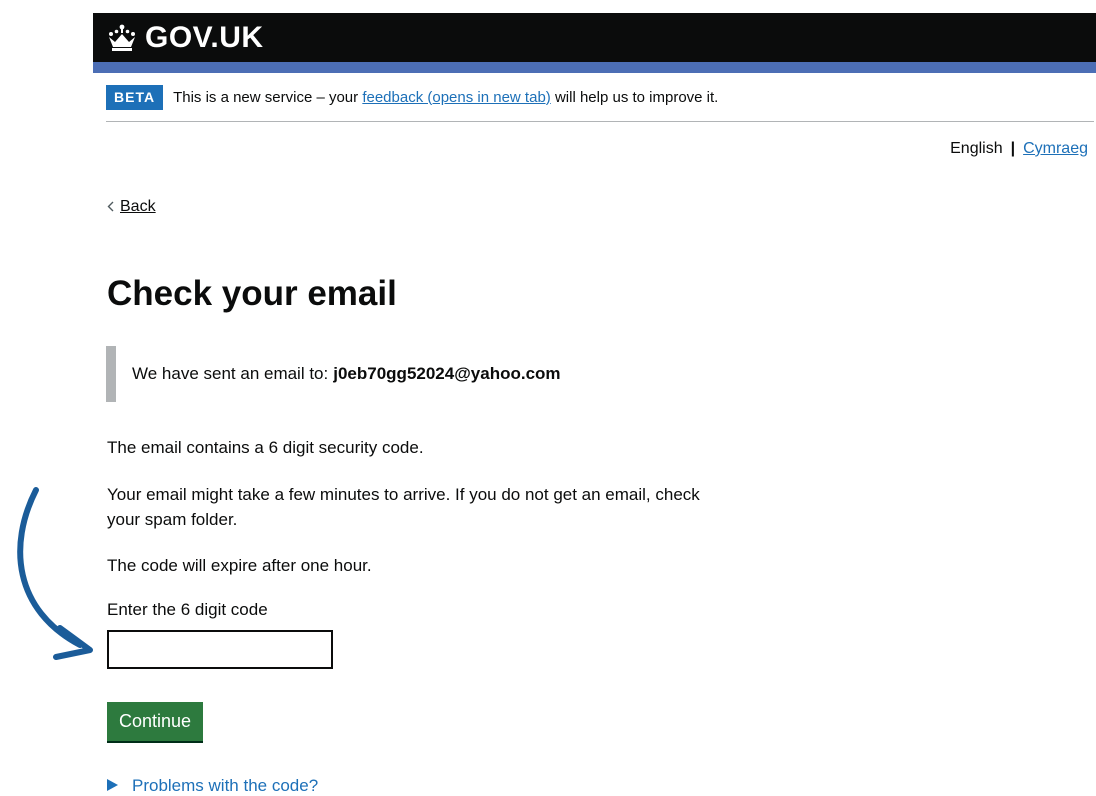  Describe the element at coordinates (634, 97) in the screenshot. I see `phase-text-after: will help us to improve it.` at that location.